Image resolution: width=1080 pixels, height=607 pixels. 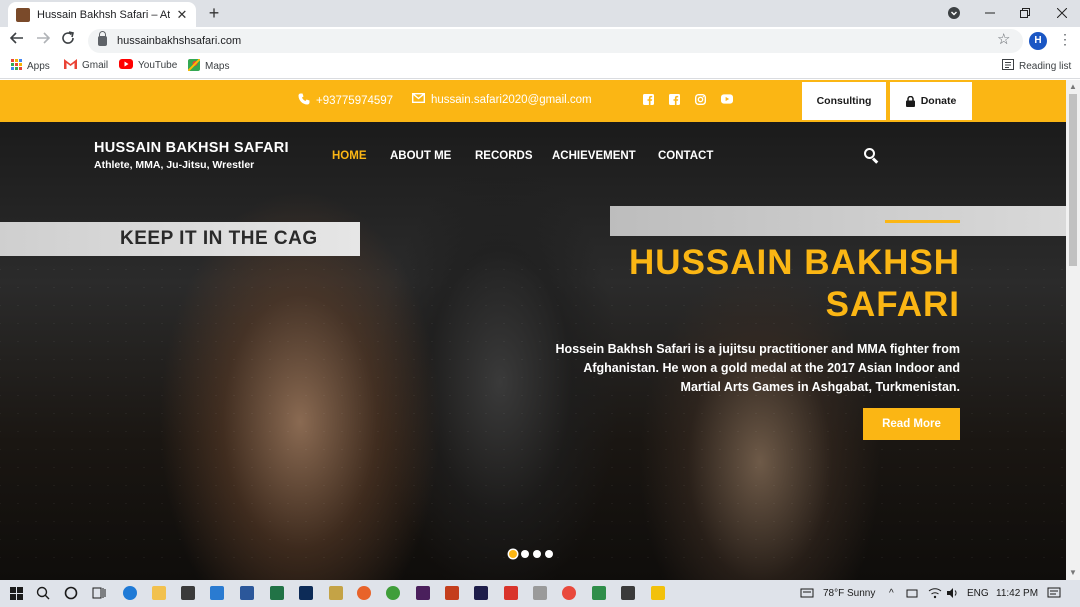 What do you see at coordinates (1065, 39) in the screenshot?
I see `browser-menu-icon: ⋮` at bounding box center [1065, 39].